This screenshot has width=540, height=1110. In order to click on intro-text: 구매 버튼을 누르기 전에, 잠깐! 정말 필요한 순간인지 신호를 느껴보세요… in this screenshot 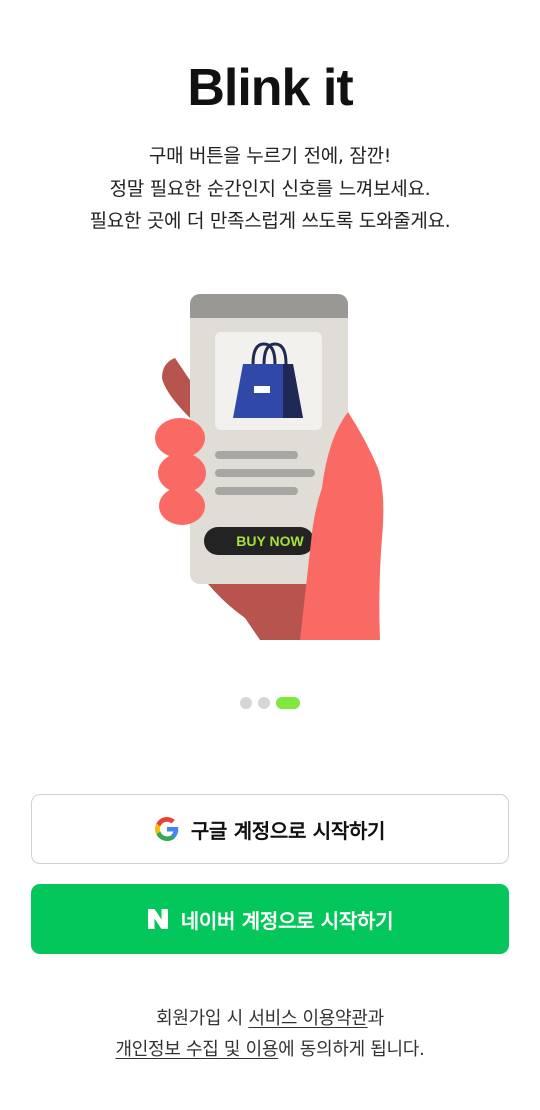, I will do `click(270, 189)`.